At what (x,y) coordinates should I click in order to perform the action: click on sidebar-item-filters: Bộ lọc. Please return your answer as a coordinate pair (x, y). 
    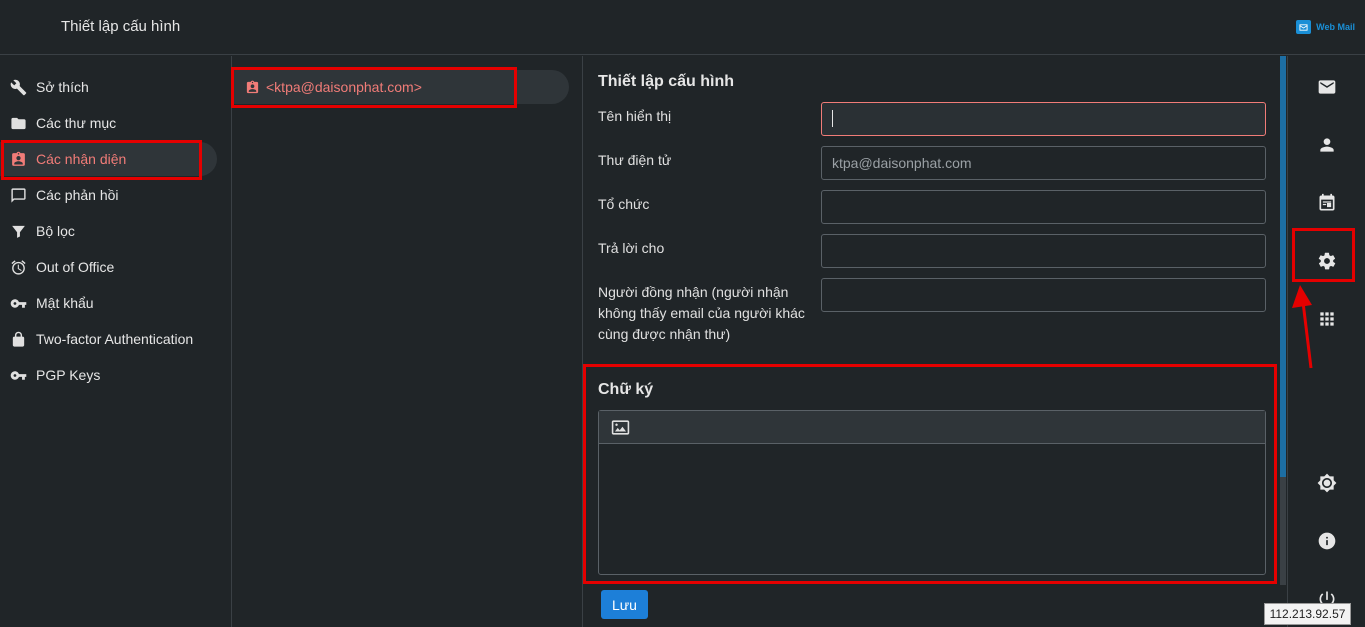
    Looking at the image, I should click on (108, 231).